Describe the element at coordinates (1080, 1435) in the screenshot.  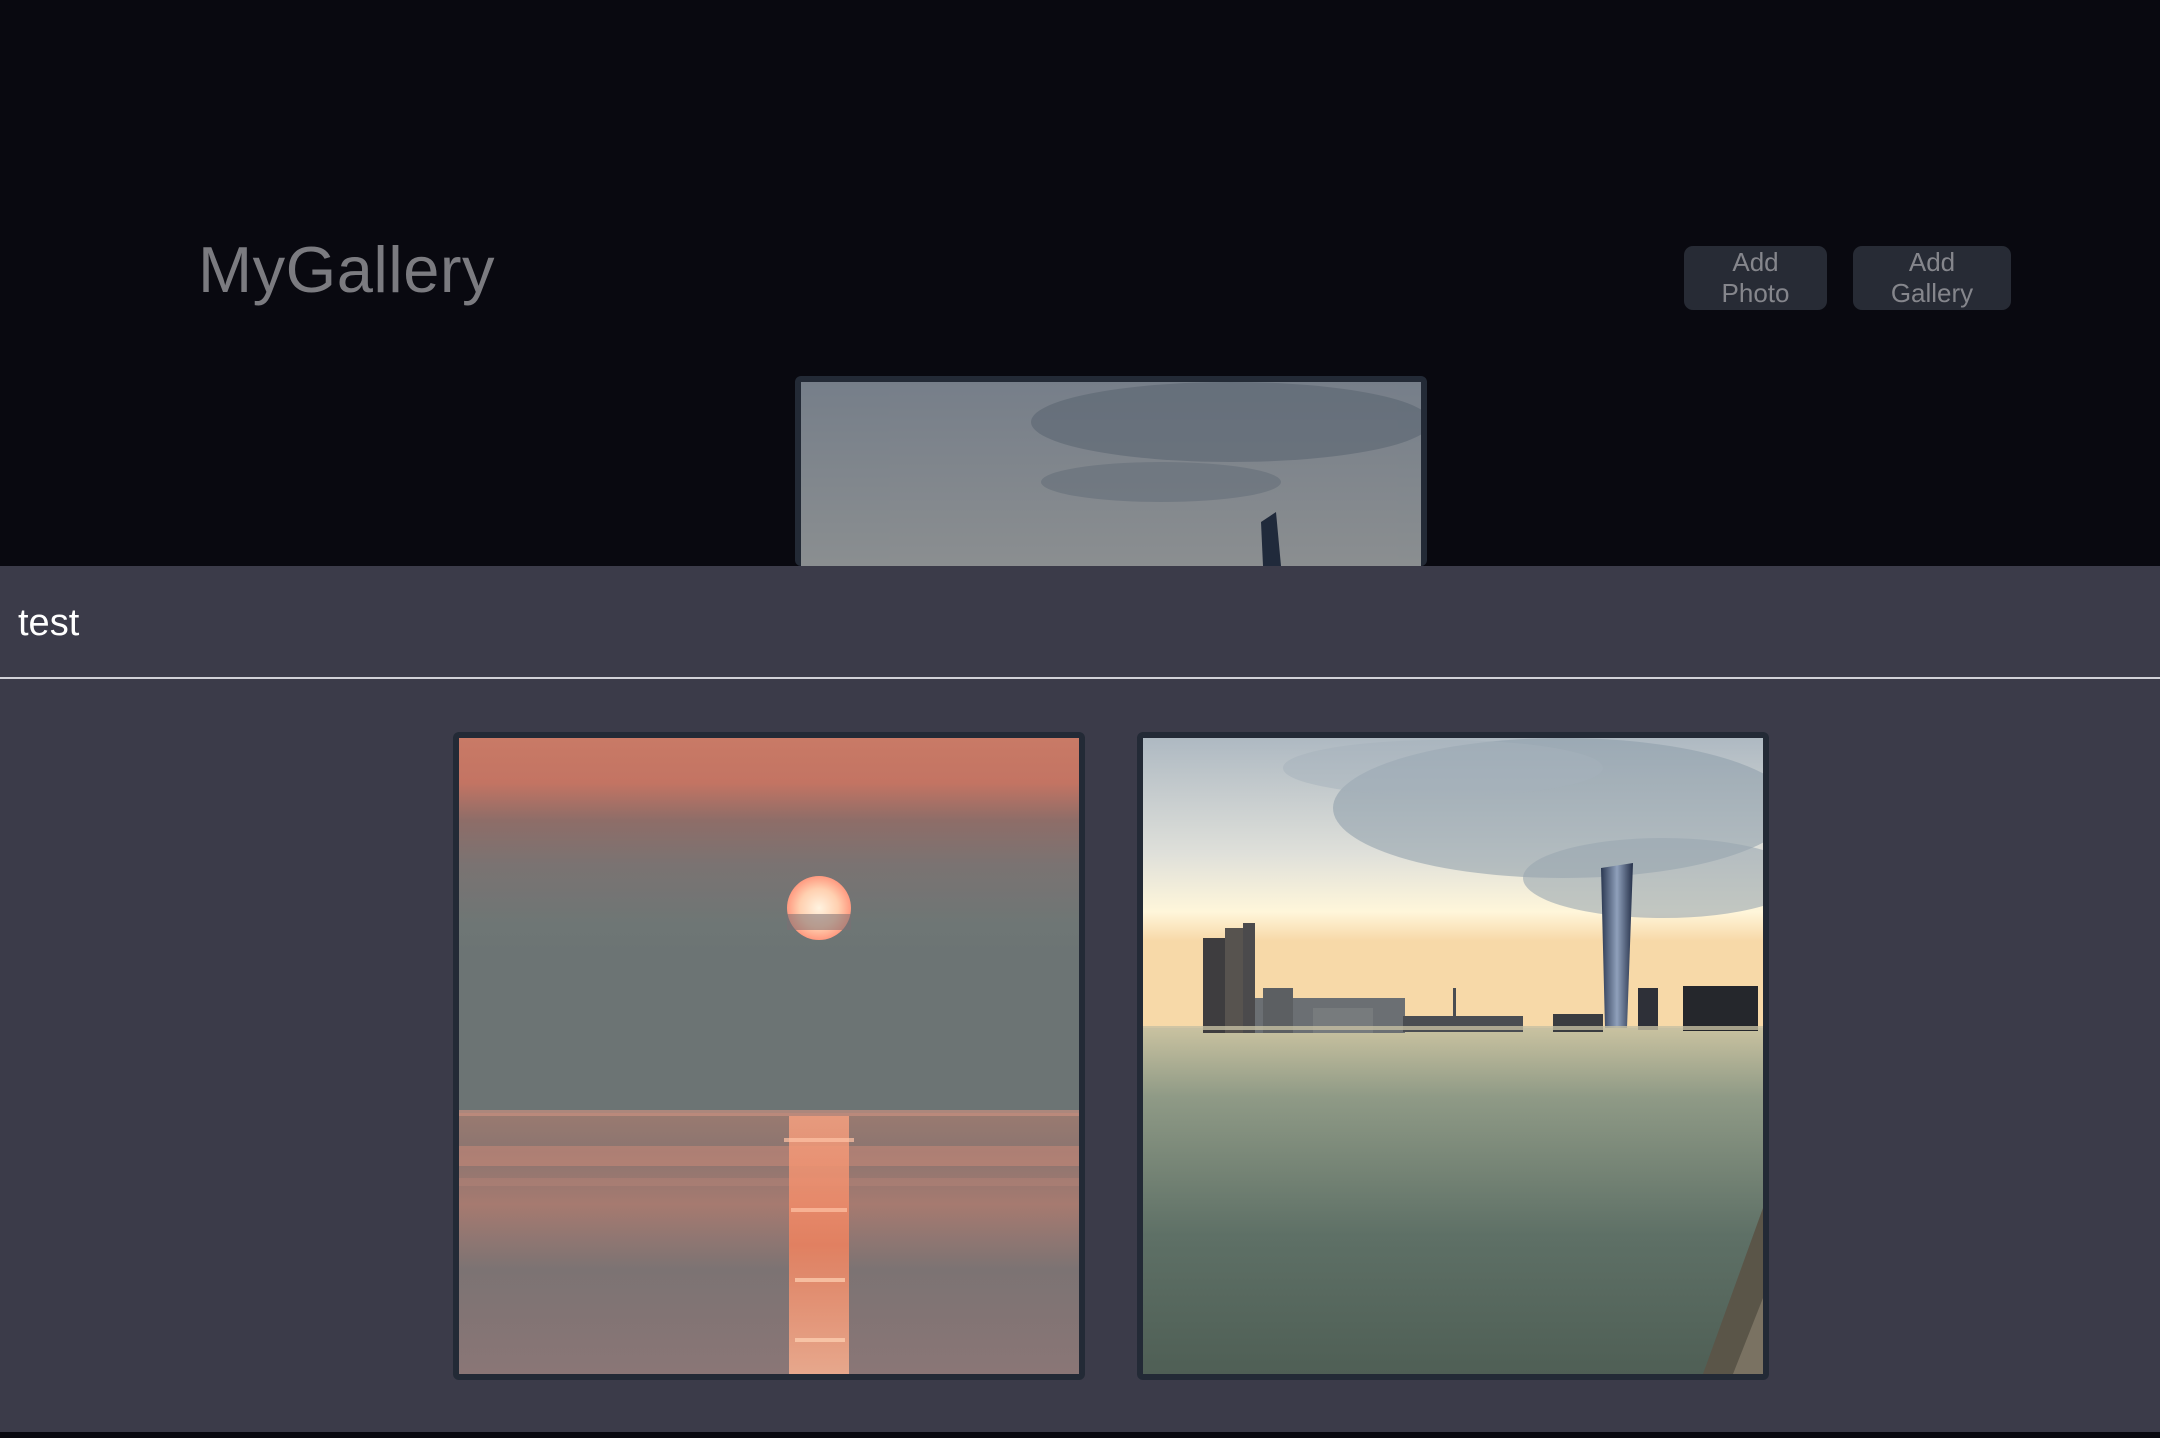
I see `bottom-bar` at that location.